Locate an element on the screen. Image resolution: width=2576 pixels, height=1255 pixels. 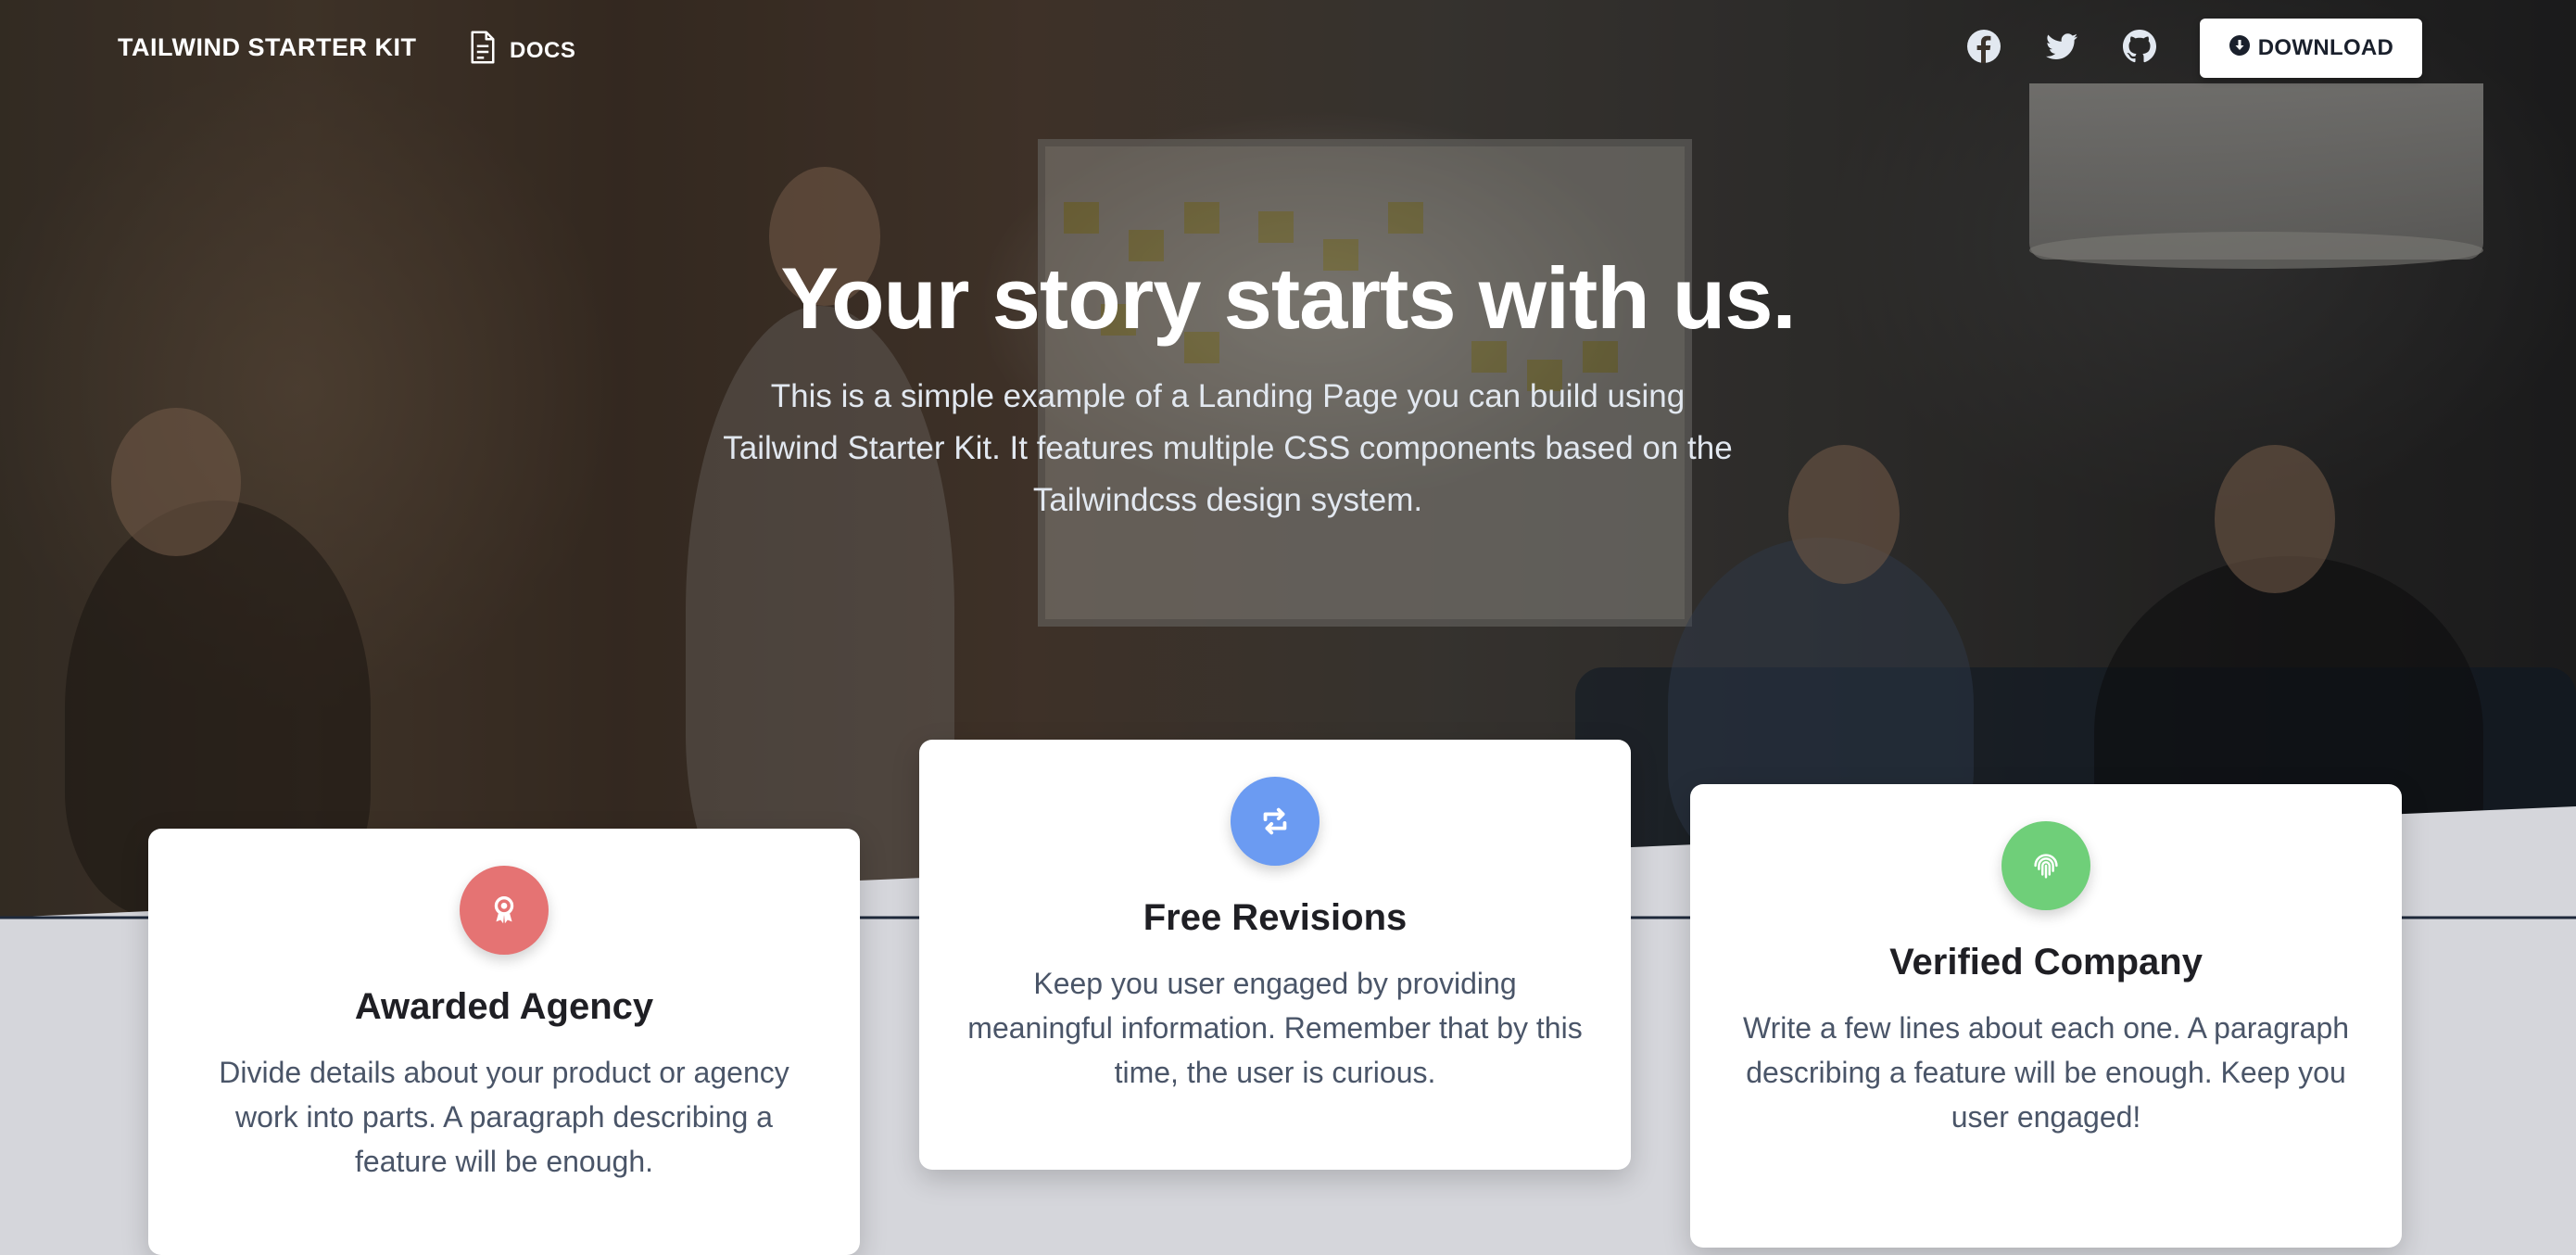
docs-link: DOCS is located at coordinates (522, 50).